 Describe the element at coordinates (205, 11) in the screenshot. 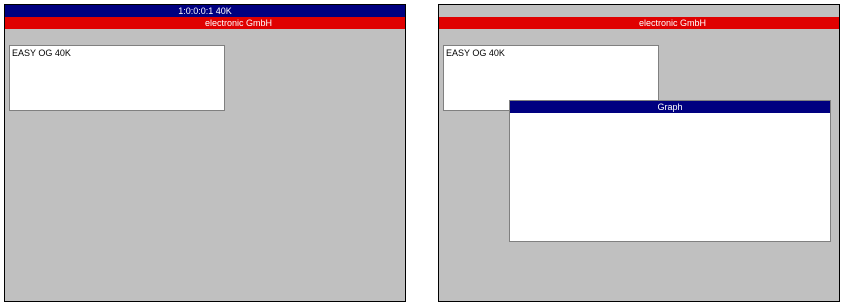

I see `window-title: 1:0:0:0:1 40K` at that location.